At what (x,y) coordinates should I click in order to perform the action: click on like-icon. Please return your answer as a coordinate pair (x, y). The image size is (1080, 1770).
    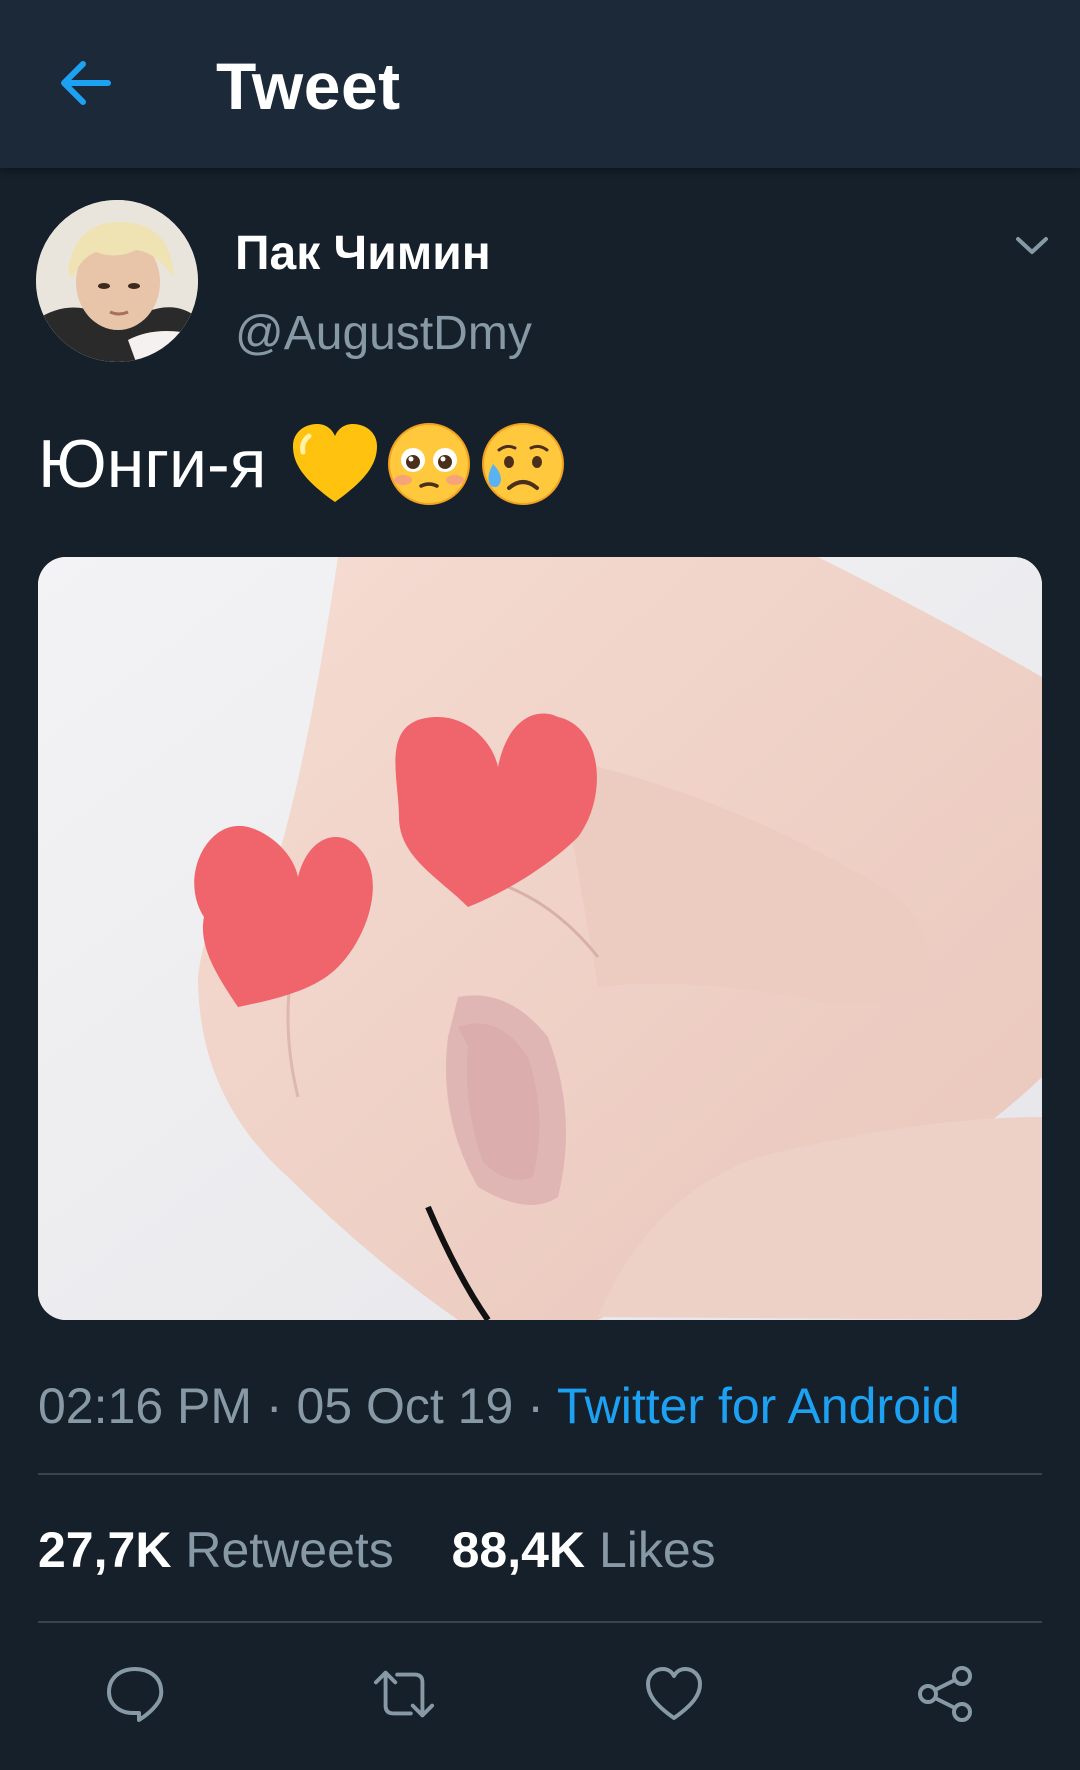
    Looking at the image, I should click on (674, 1693).